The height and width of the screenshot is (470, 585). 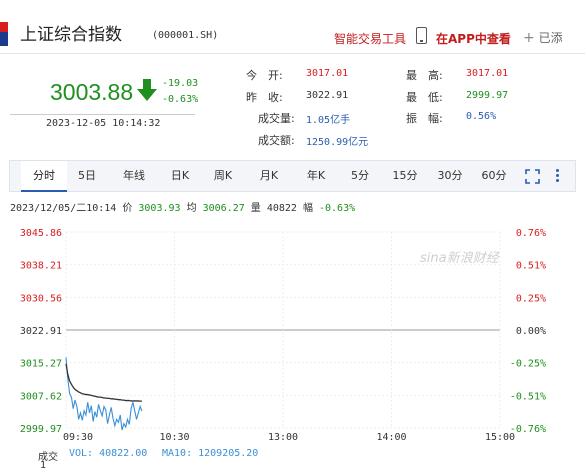 I want to click on amplitude-value: 0.56%, so click(x=481, y=116).